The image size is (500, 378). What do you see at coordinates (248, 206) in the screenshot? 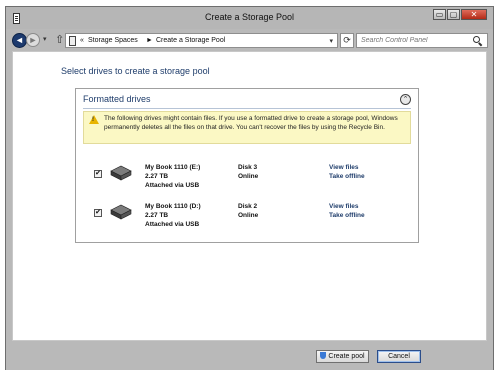
I see `disk-number: Disk 2` at bounding box center [248, 206].